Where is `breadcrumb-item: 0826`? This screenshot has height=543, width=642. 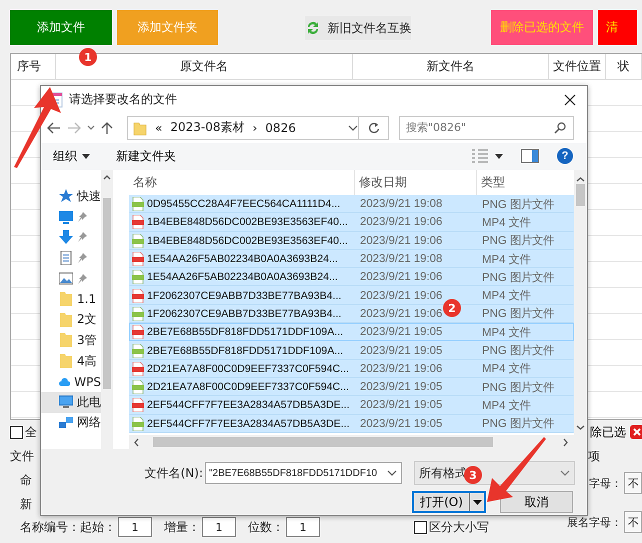 breadcrumb-item: 0826 is located at coordinates (302, 127).